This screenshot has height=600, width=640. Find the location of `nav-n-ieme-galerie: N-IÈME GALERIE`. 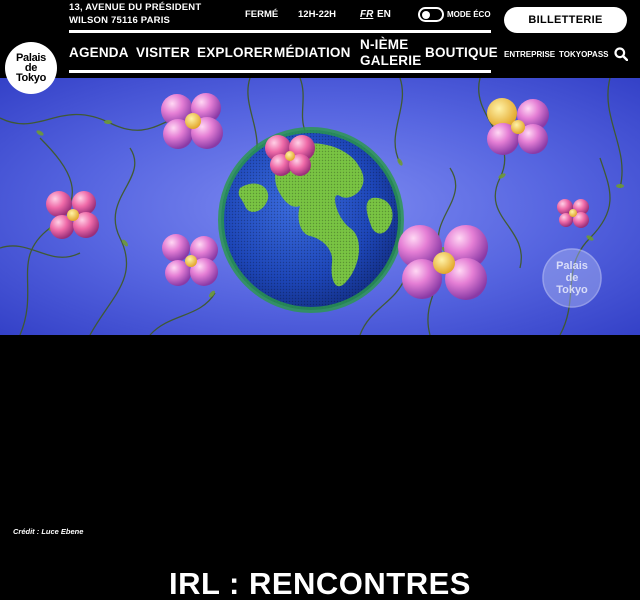

nav-n-ieme-galerie: N-IÈME GALERIE is located at coordinates (390, 53).